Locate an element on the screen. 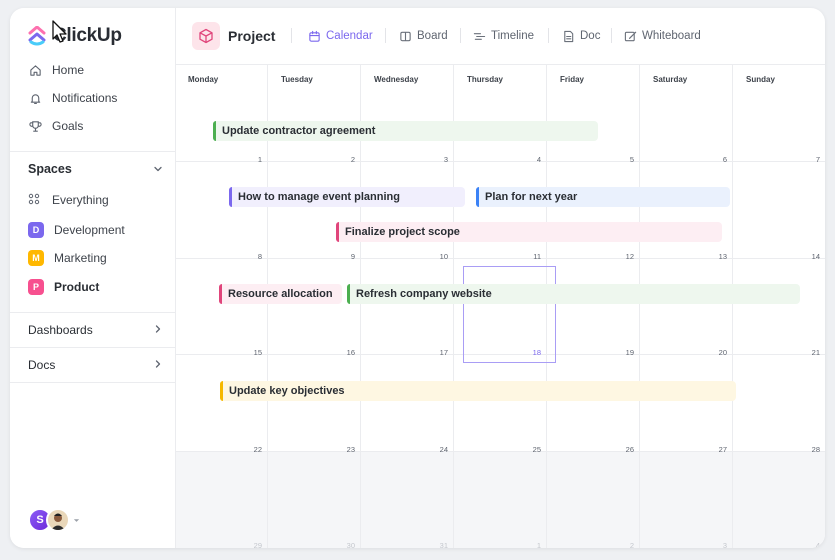 The height and width of the screenshot is (560, 835). day-number: 25 is located at coordinates (531, 449).